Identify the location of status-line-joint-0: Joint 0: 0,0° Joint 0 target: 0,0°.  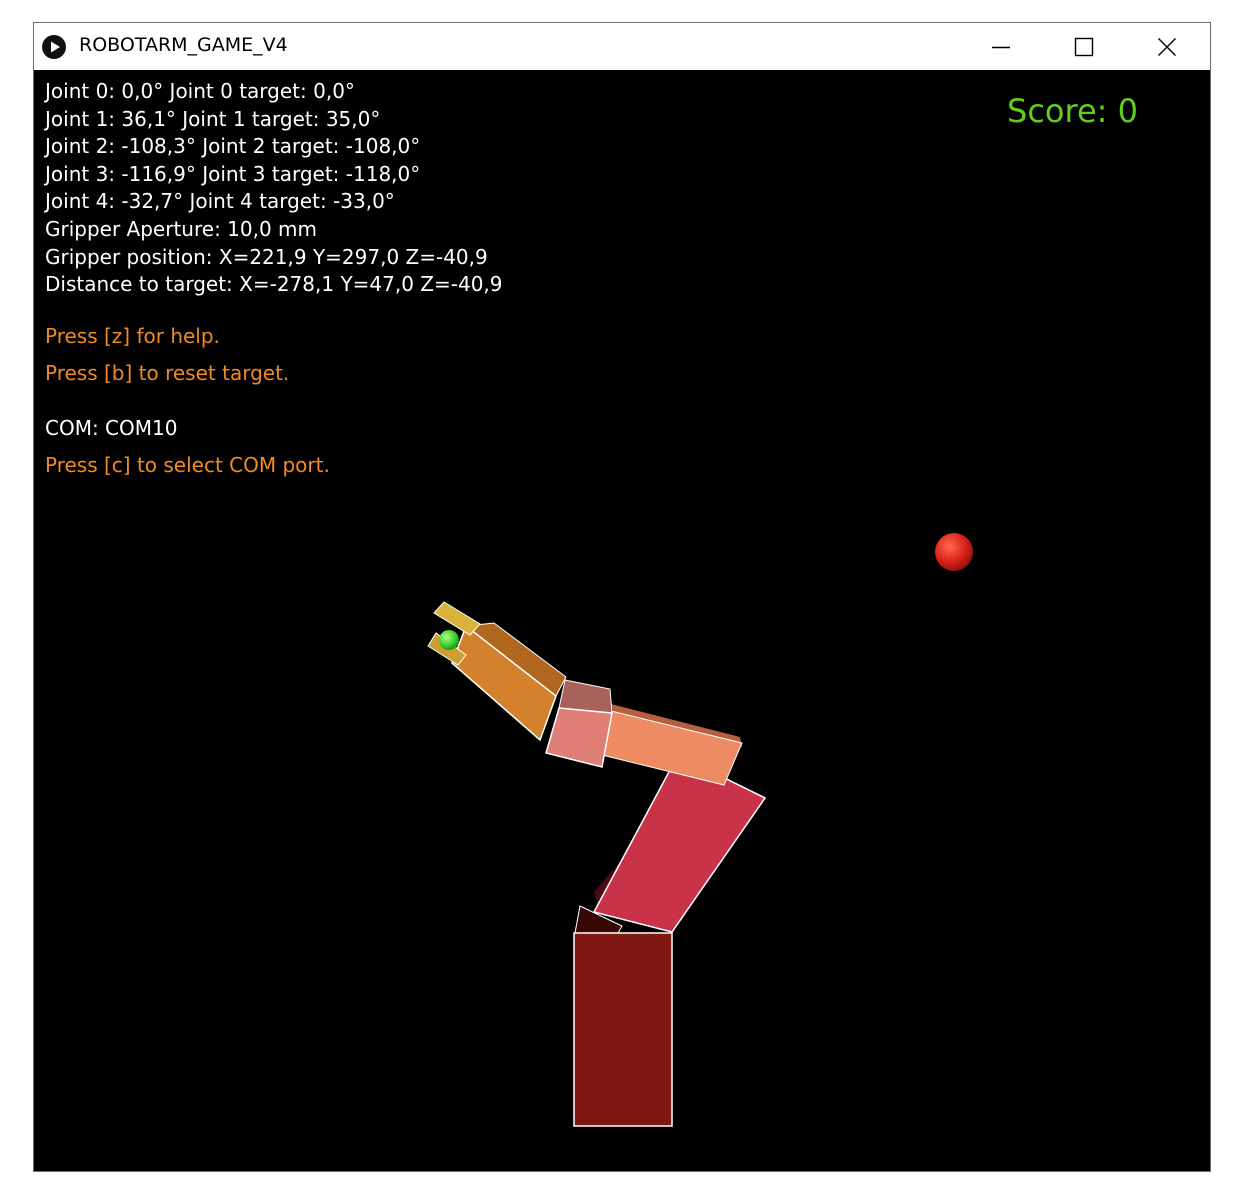
(200, 91).